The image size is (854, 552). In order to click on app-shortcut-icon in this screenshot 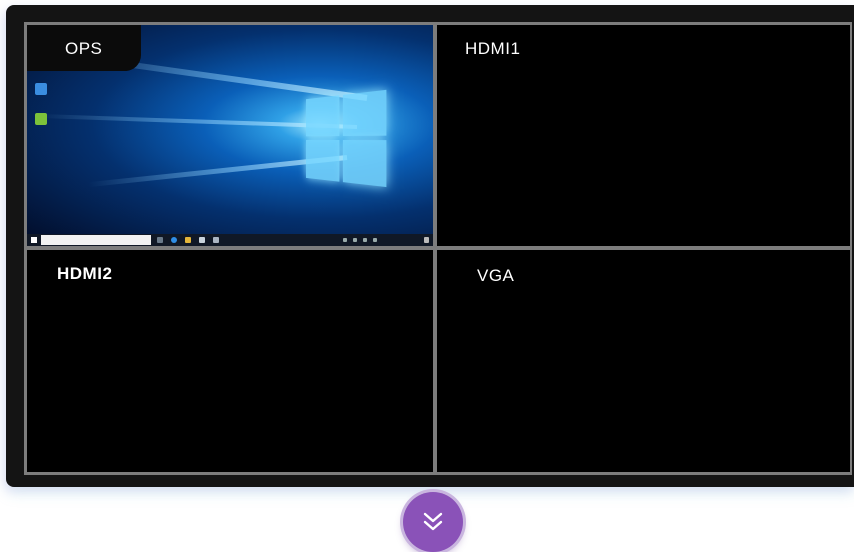, I will do `click(41, 119)`.